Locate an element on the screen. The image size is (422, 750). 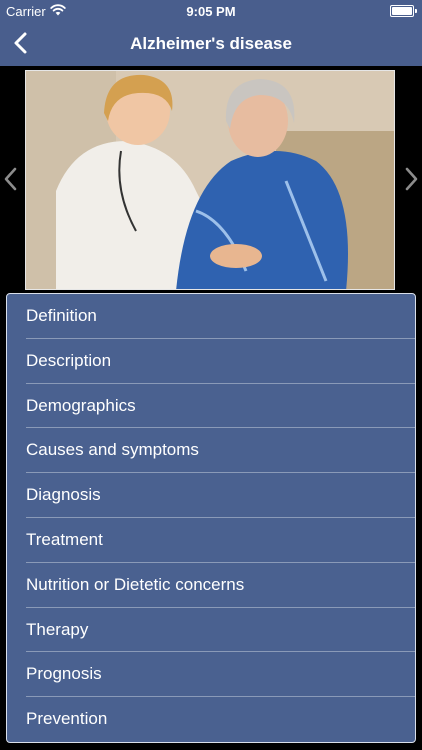
next-image-button is located at coordinates (410, 180).